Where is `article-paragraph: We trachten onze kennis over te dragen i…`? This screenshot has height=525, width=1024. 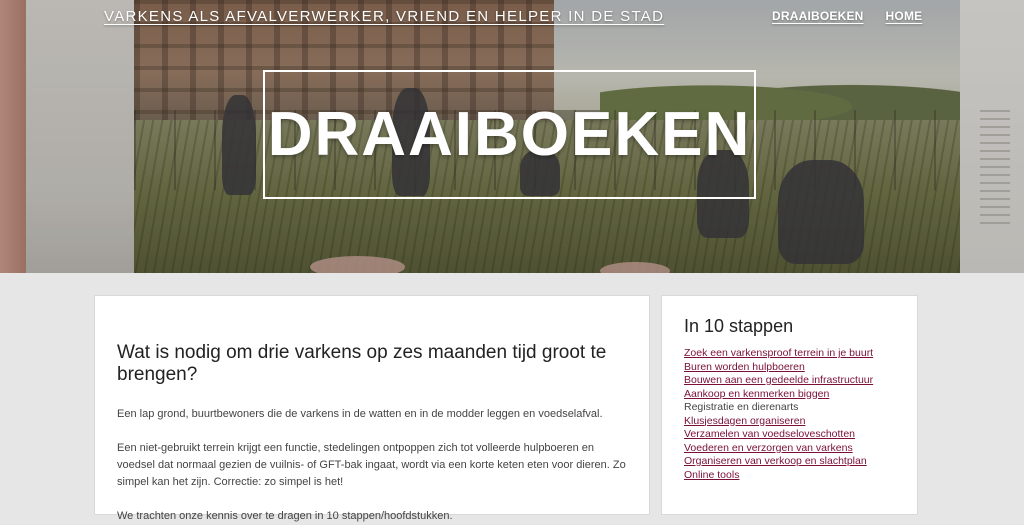 article-paragraph: We trachten onze kennis over te dragen i… is located at coordinates (285, 516).